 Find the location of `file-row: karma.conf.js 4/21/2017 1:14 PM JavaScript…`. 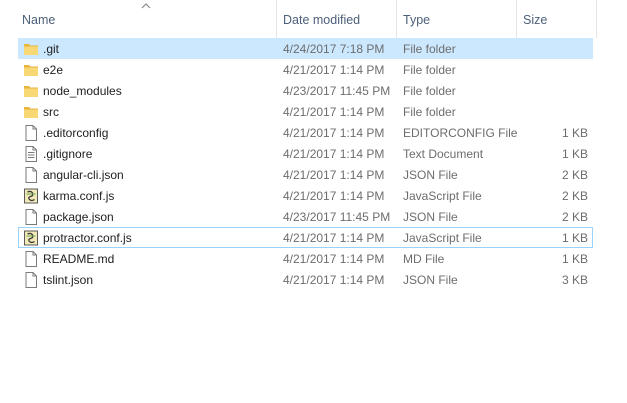

file-row: karma.conf.js 4/21/2017 1:14 PM JavaScript… is located at coordinates (305, 195).